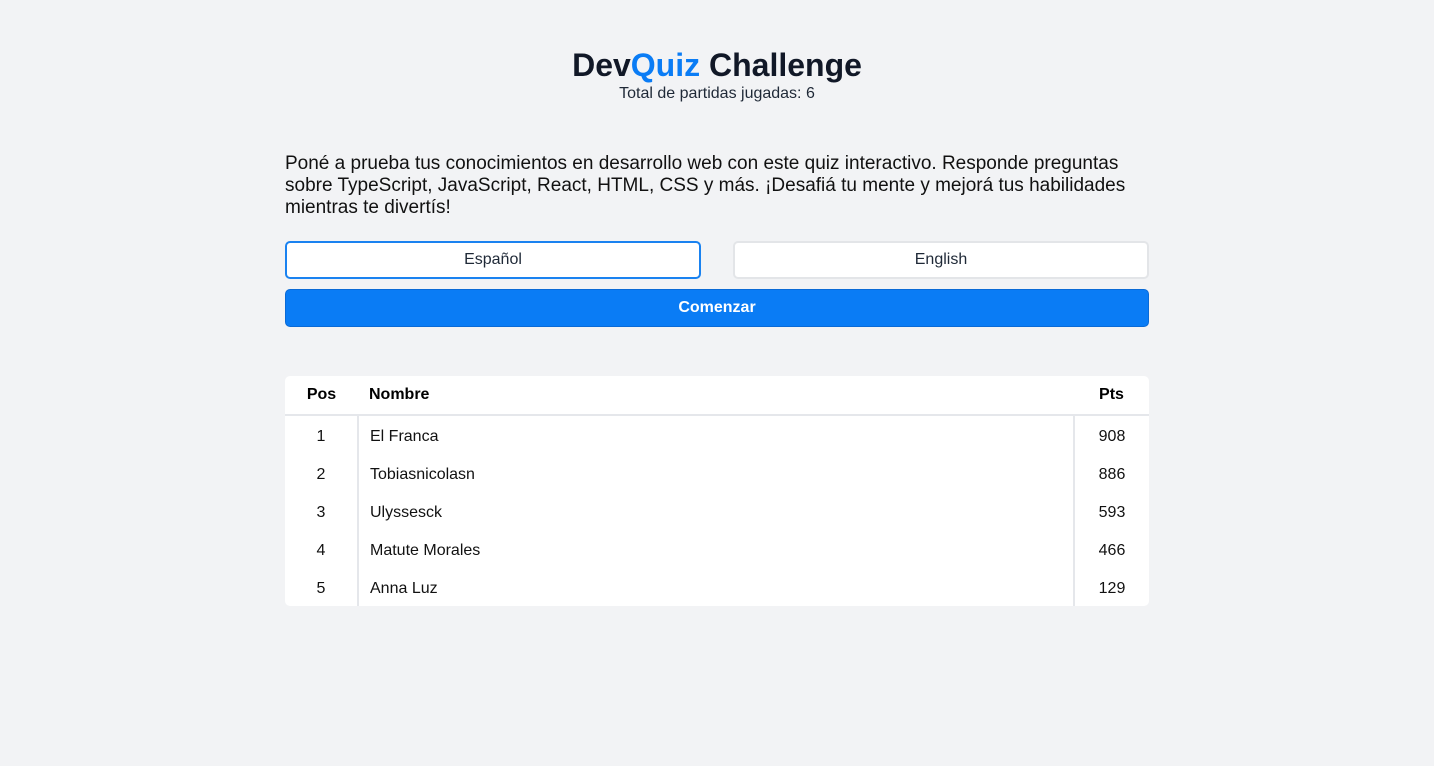 Image resolution: width=1434 pixels, height=766 pixels. I want to click on row-name: Ulyssesck, so click(716, 513).